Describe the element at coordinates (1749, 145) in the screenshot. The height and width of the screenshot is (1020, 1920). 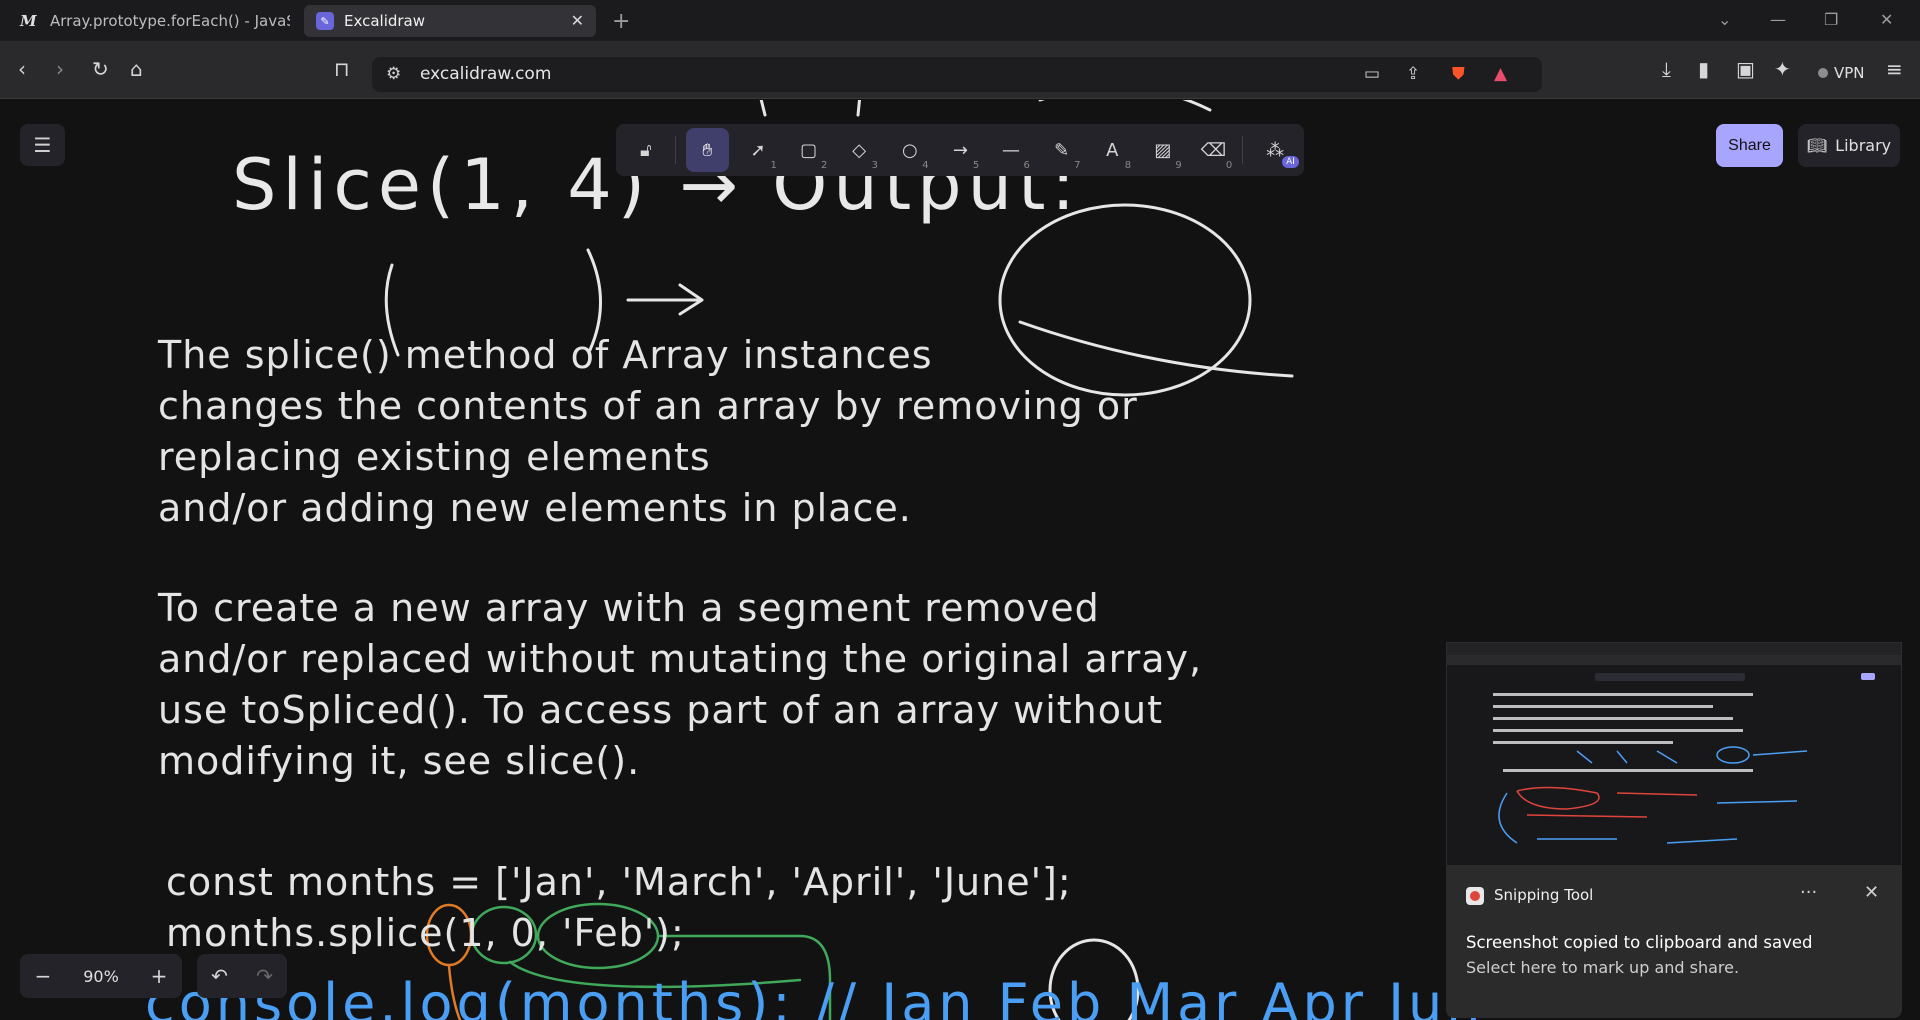
I see `share-button: Share` at that location.